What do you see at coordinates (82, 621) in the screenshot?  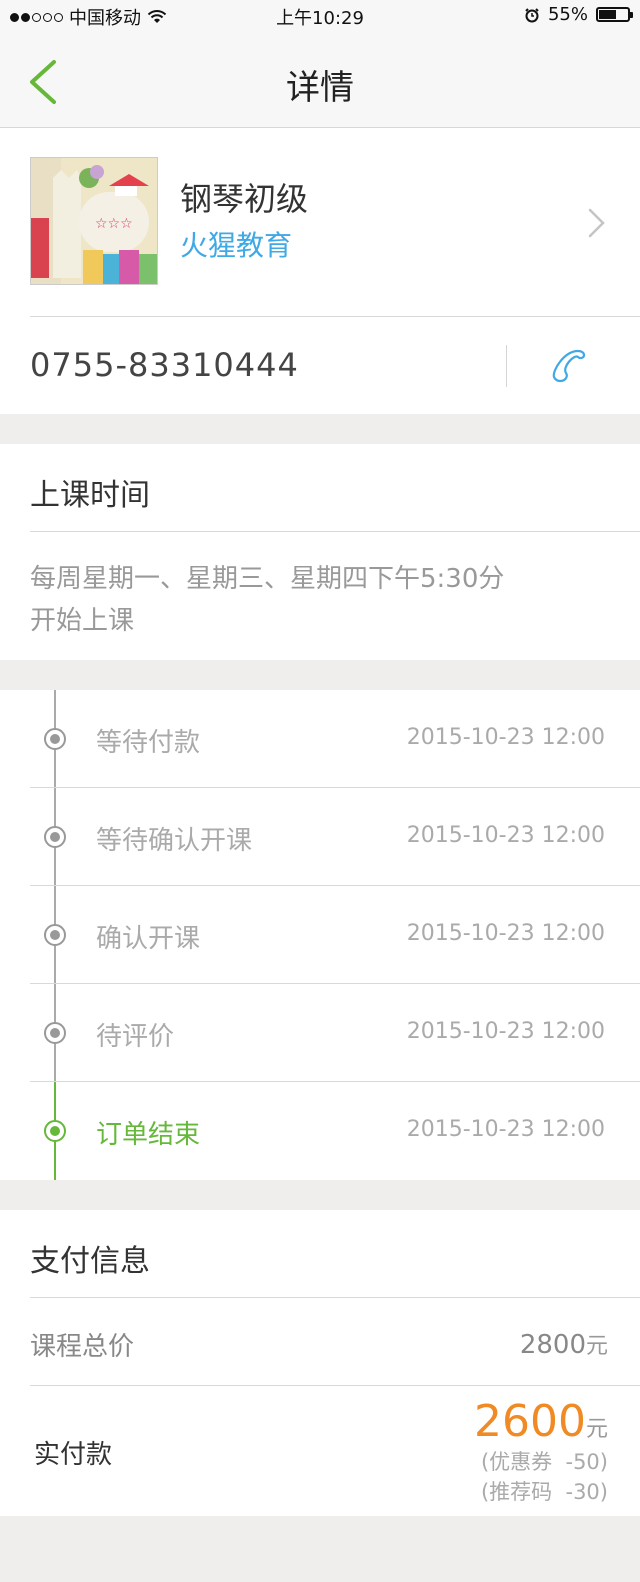 I see `schedule-line-2: 开始上课` at bounding box center [82, 621].